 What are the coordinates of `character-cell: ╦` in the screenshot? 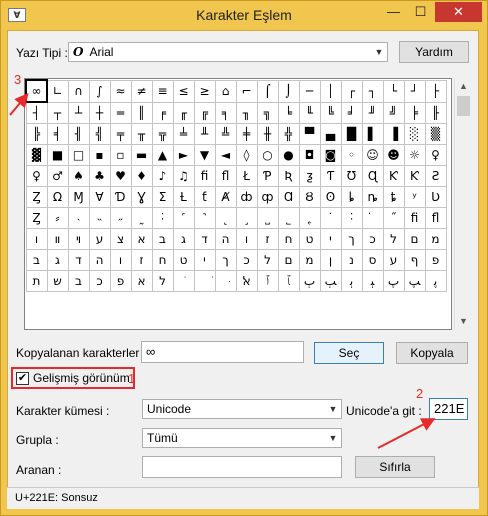 It's located at (162, 134).